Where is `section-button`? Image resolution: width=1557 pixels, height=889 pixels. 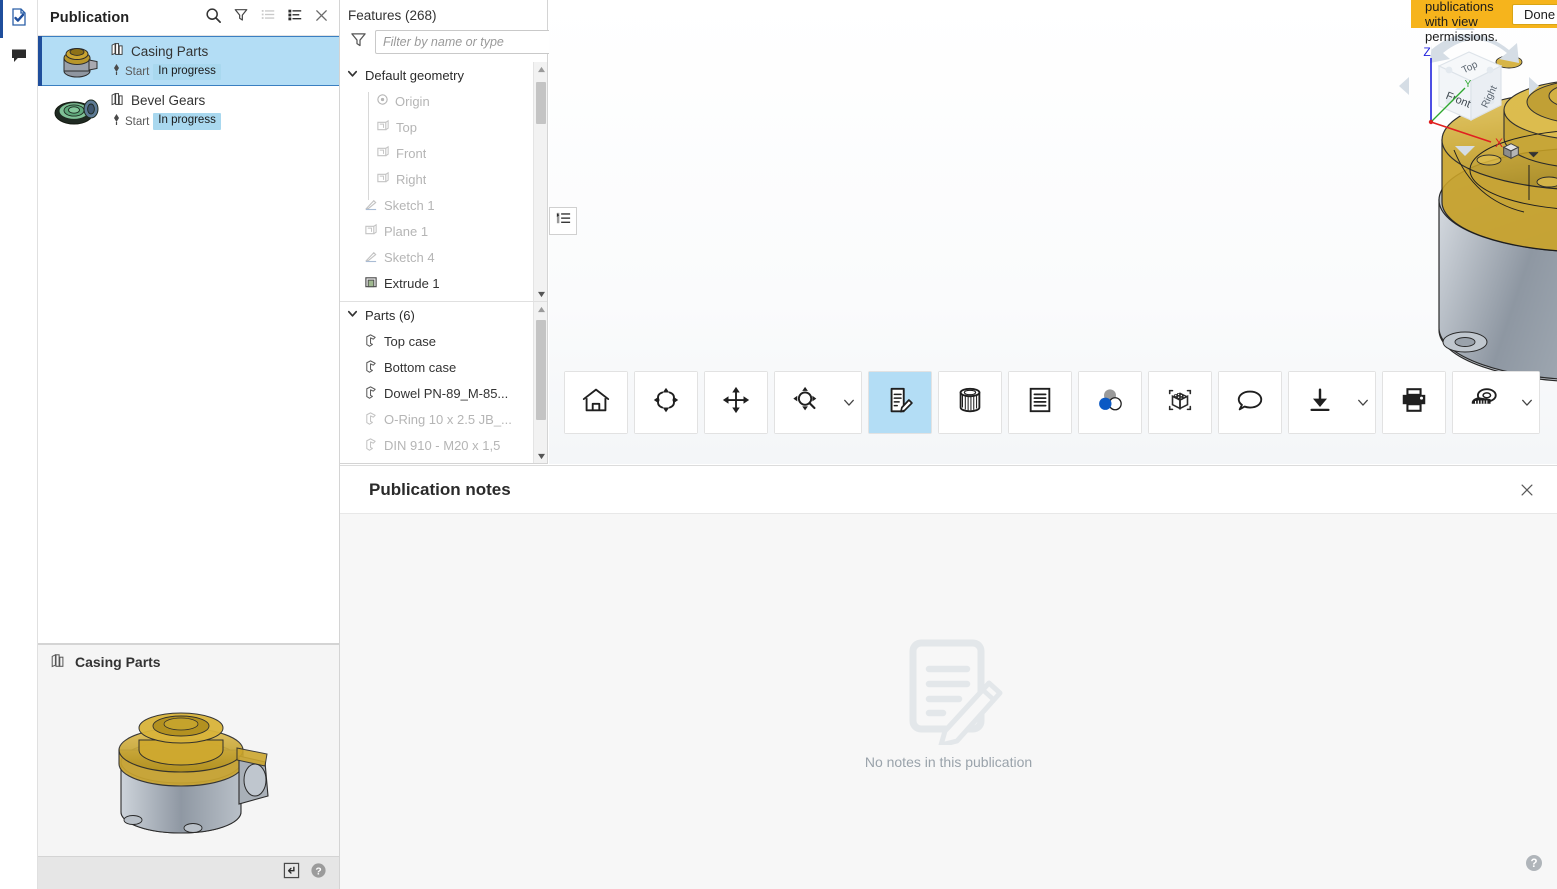
section-button is located at coordinates (970, 402).